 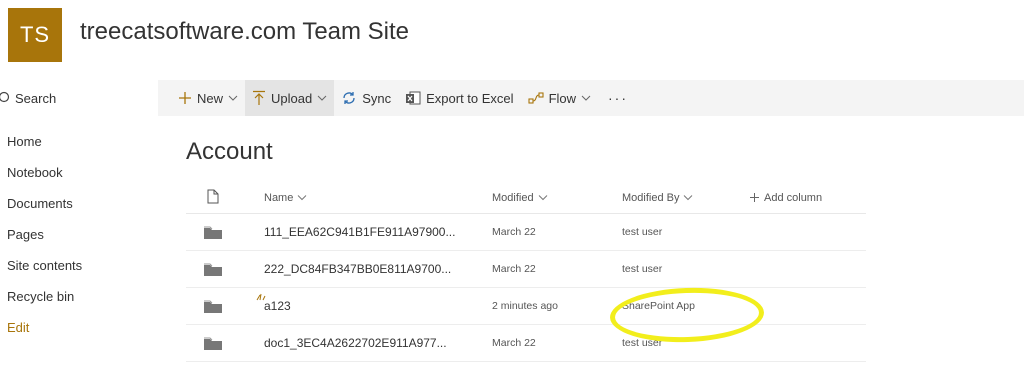 I want to click on nav-edit-link: Edit, so click(x=79, y=327).